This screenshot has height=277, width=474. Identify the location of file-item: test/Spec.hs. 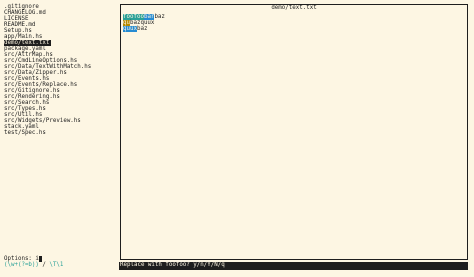
(59, 133).